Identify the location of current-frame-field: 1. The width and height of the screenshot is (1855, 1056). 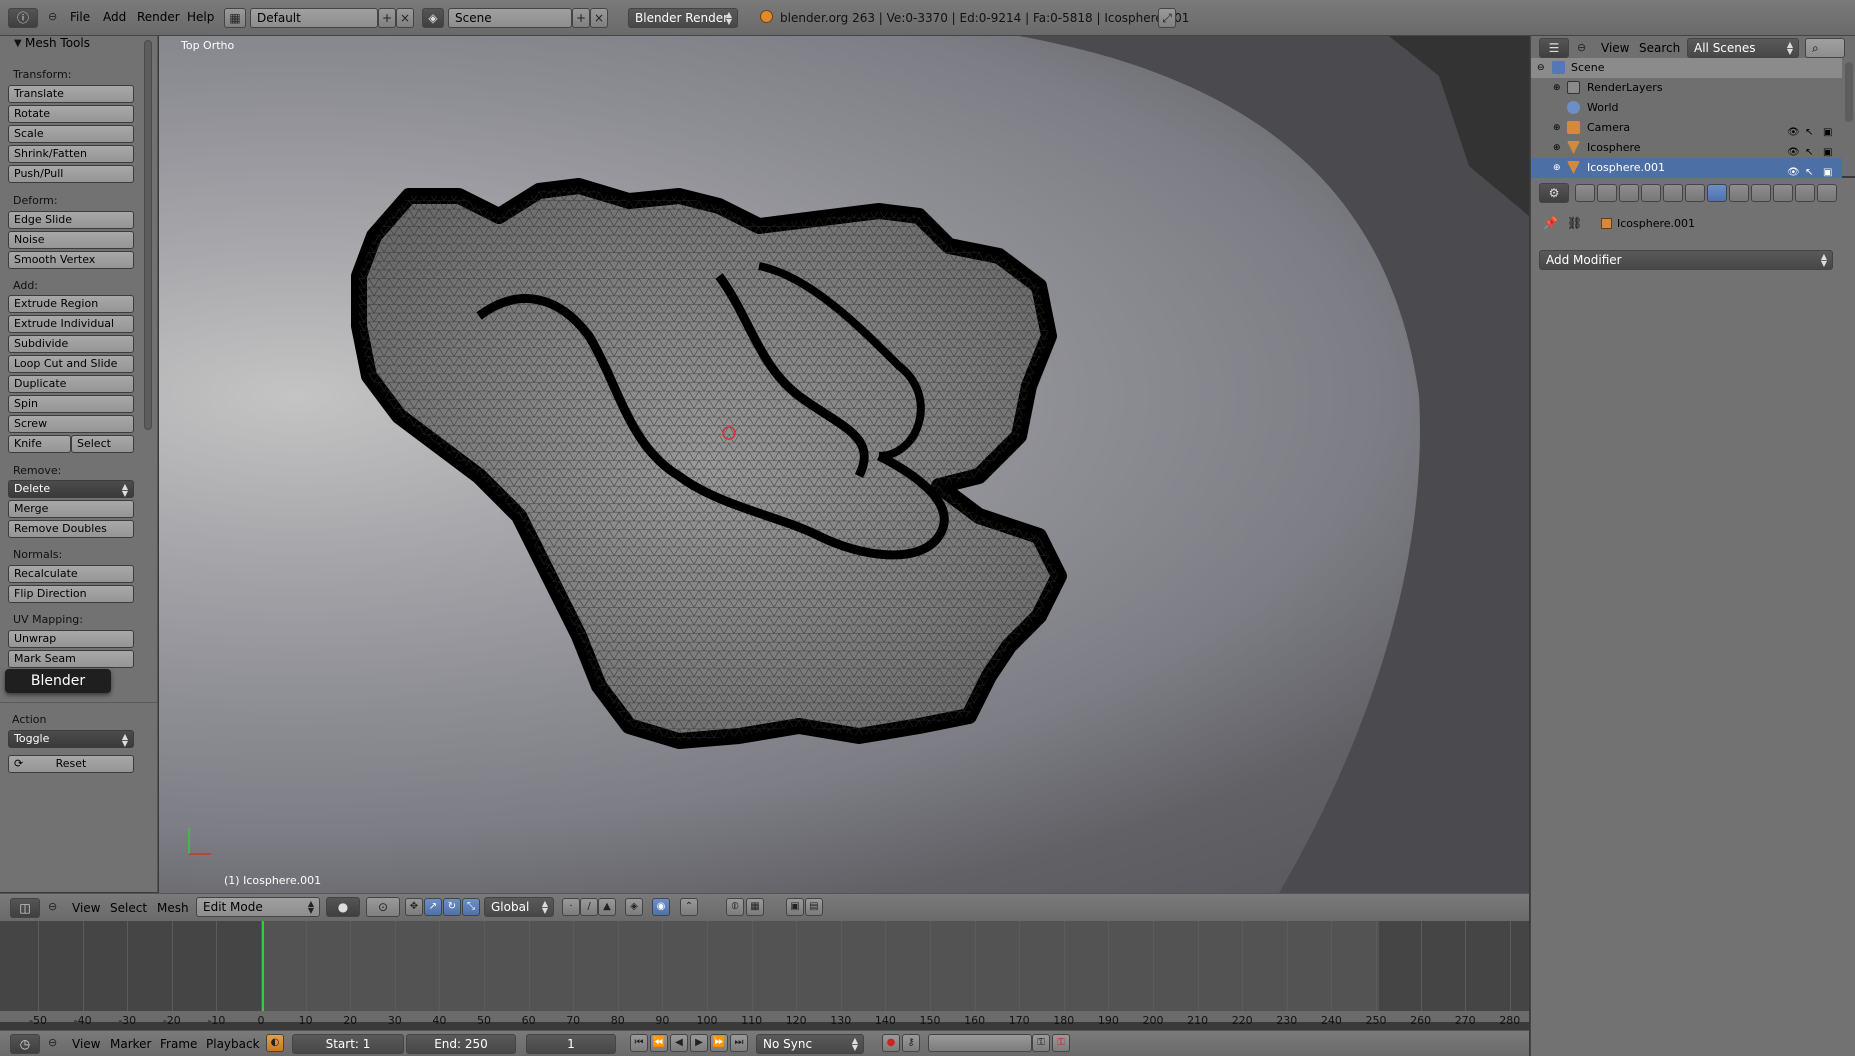
(571, 1044).